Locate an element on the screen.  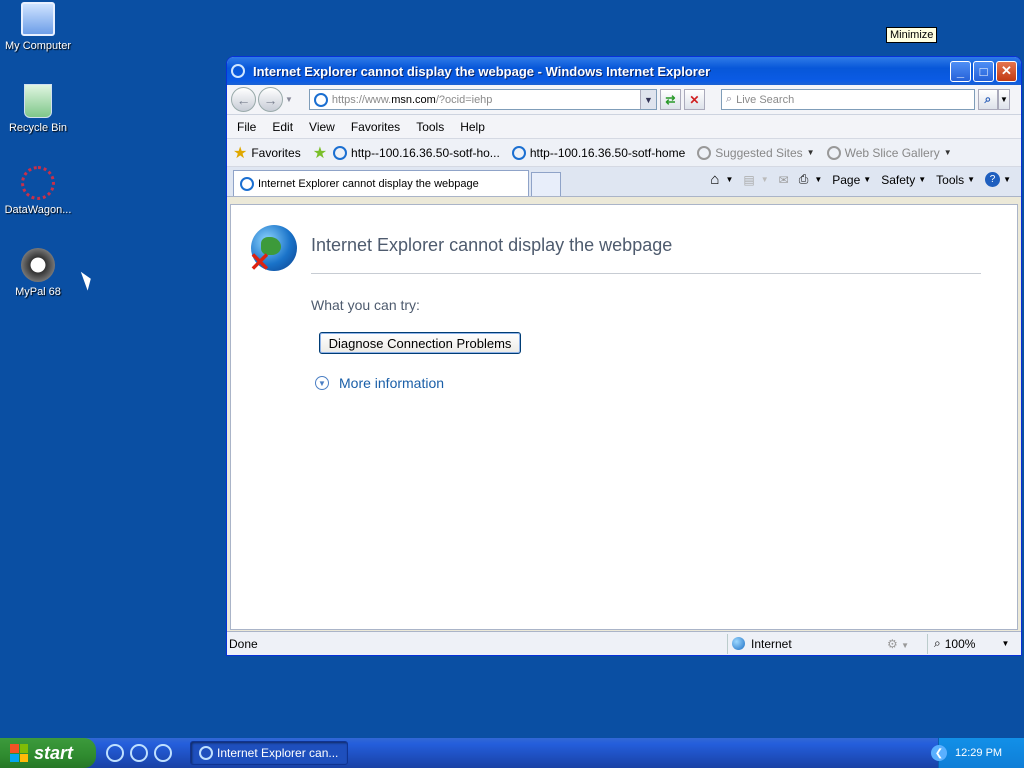
internet-globe-icon is located at coordinates (738, 643).